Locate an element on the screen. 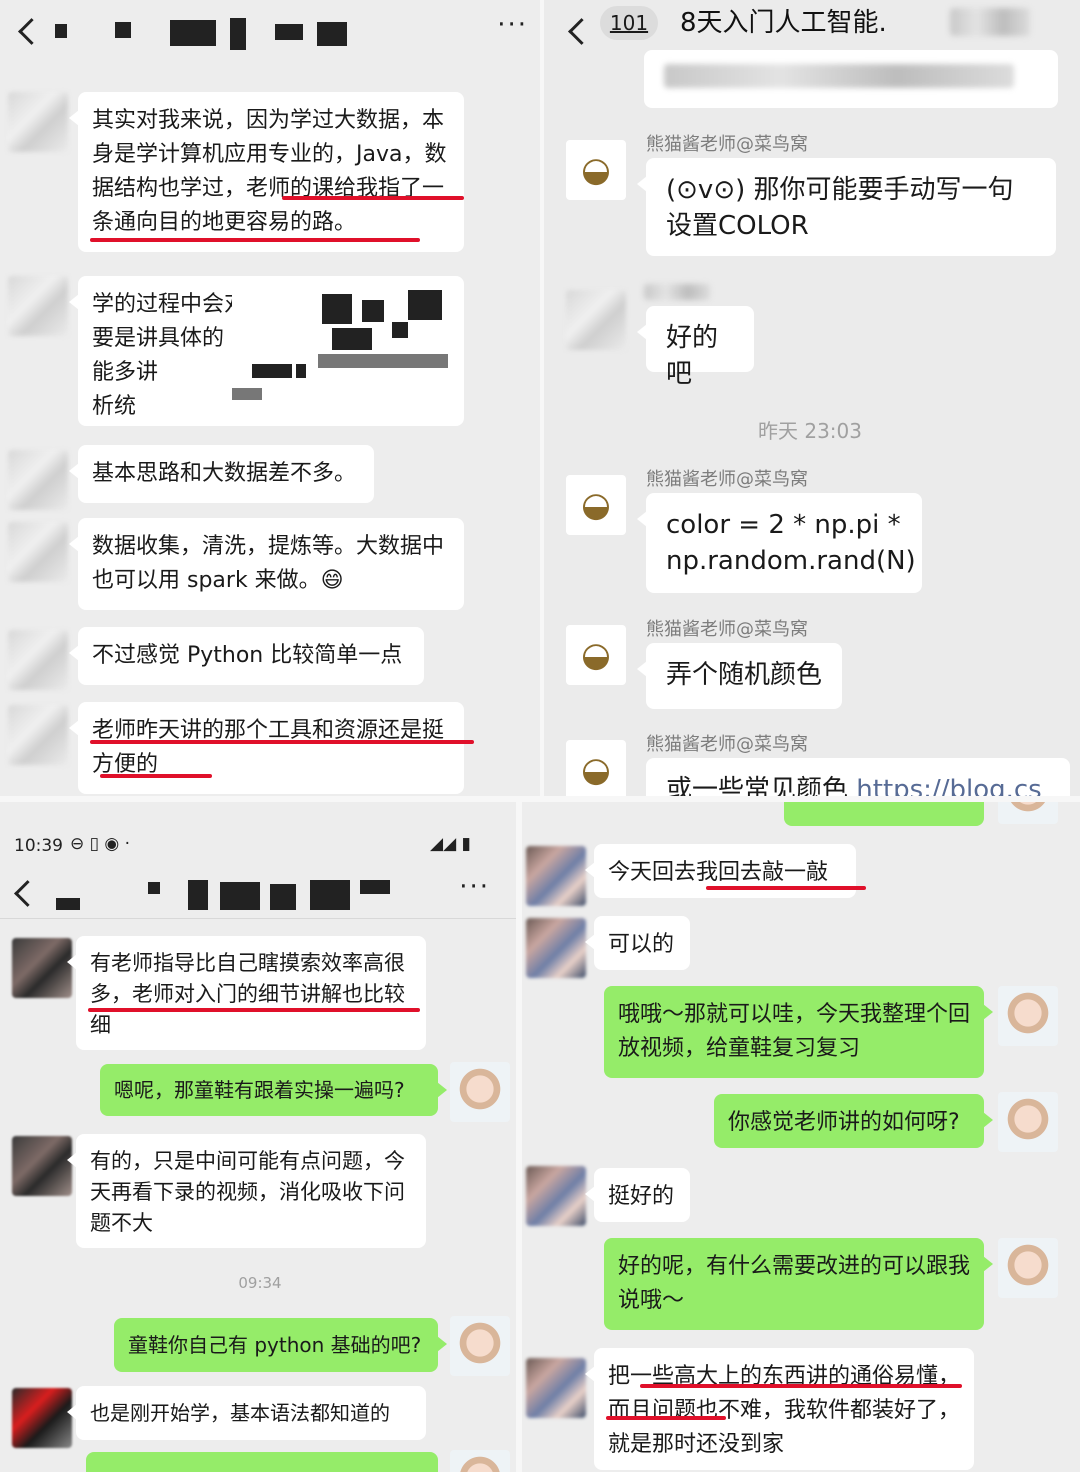  message-bubble: 不过感觉 Python 比较简单一点 is located at coordinates (246, 656).